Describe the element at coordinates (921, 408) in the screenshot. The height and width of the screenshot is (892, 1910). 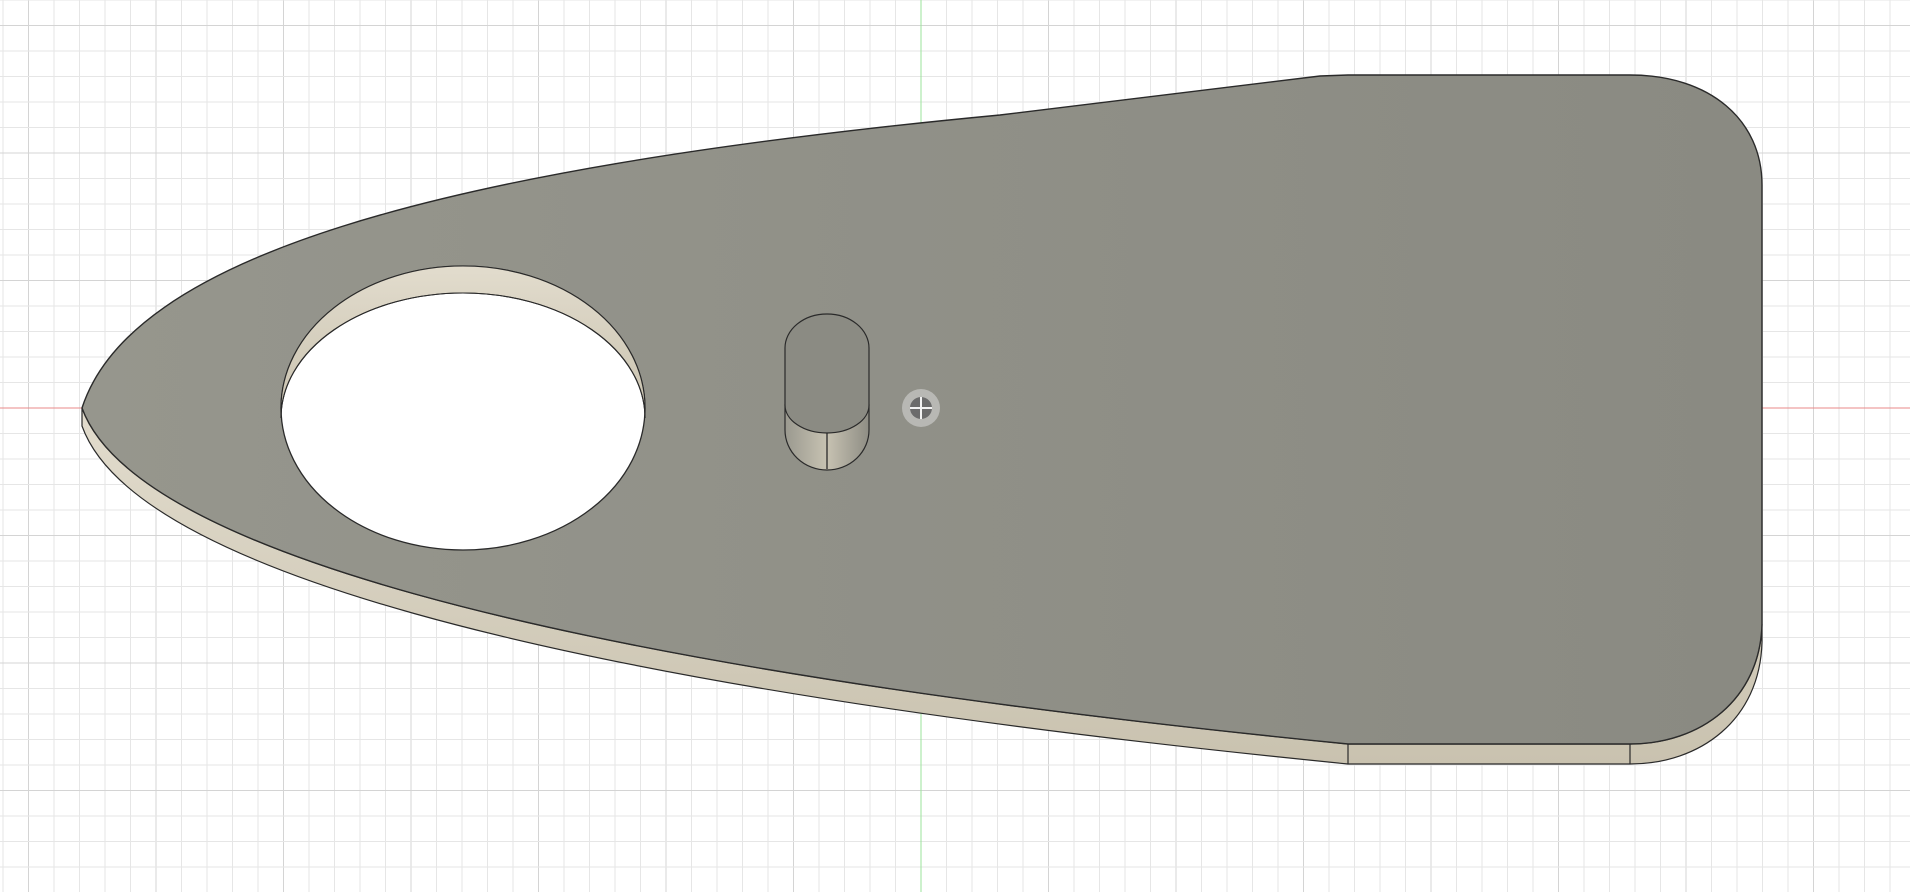
I see `origin-icon` at that location.